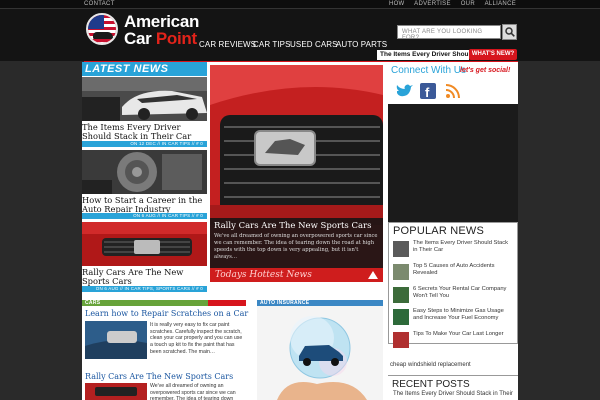  What do you see at coordinates (463, 270) in the screenshot?
I see `popular-news-title: Top 5 Causes of Auto Accidents Revealed` at bounding box center [463, 270].